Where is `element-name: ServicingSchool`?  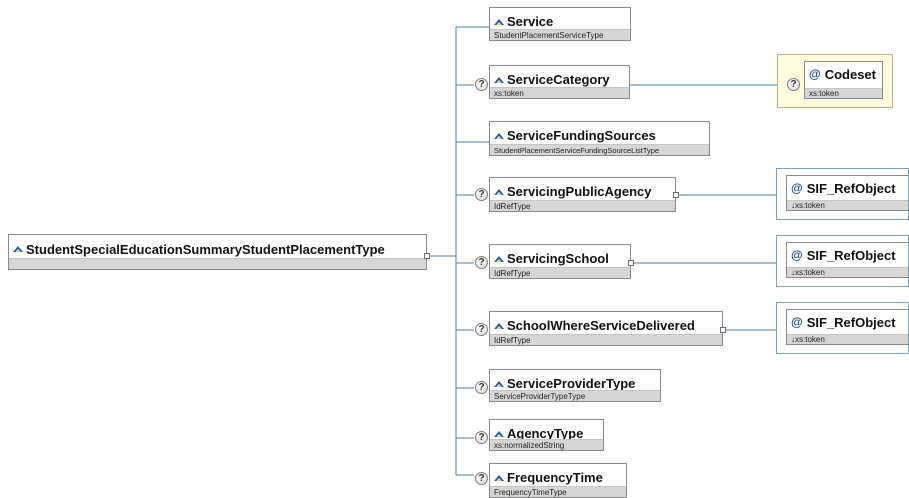
element-name: ServicingSchool is located at coordinates (558, 258).